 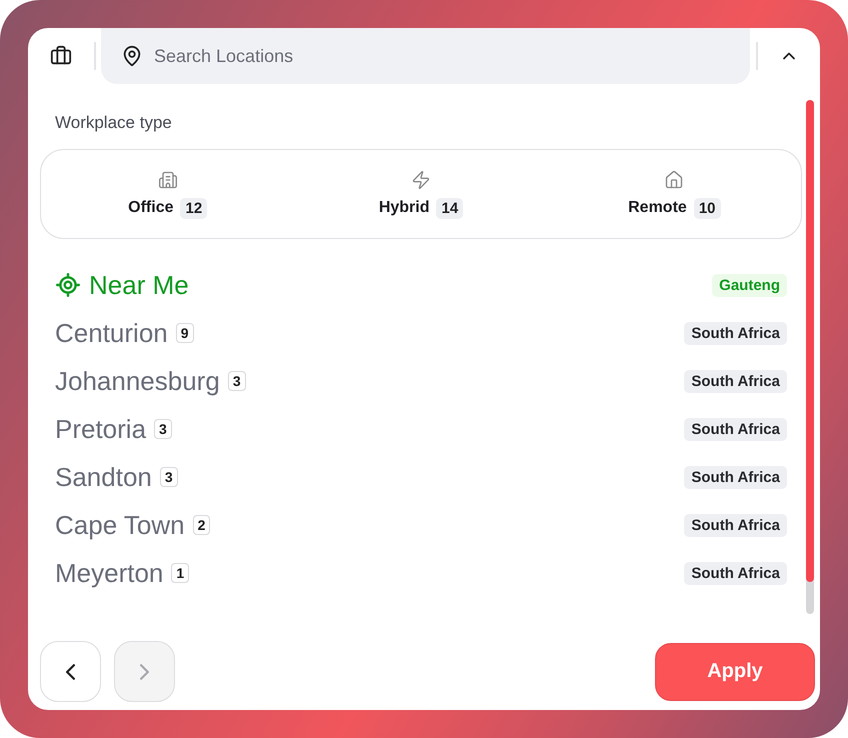 I want to click on house-icon, so click(x=674, y=180).